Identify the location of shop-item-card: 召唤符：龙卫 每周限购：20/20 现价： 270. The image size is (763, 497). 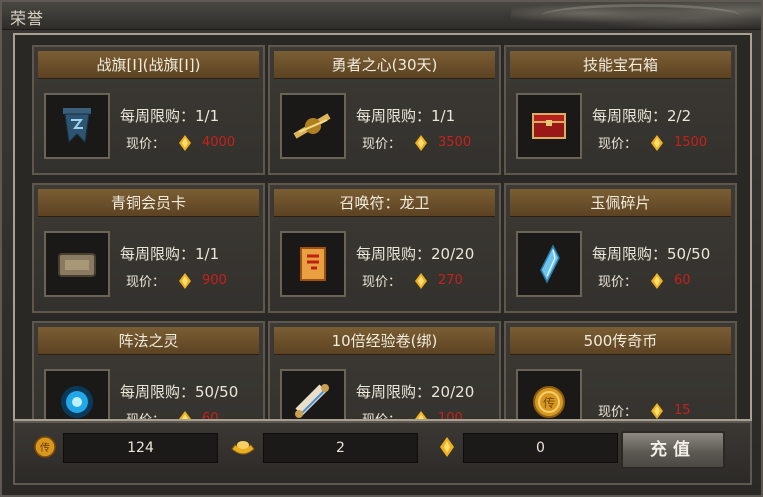
(384, 248).